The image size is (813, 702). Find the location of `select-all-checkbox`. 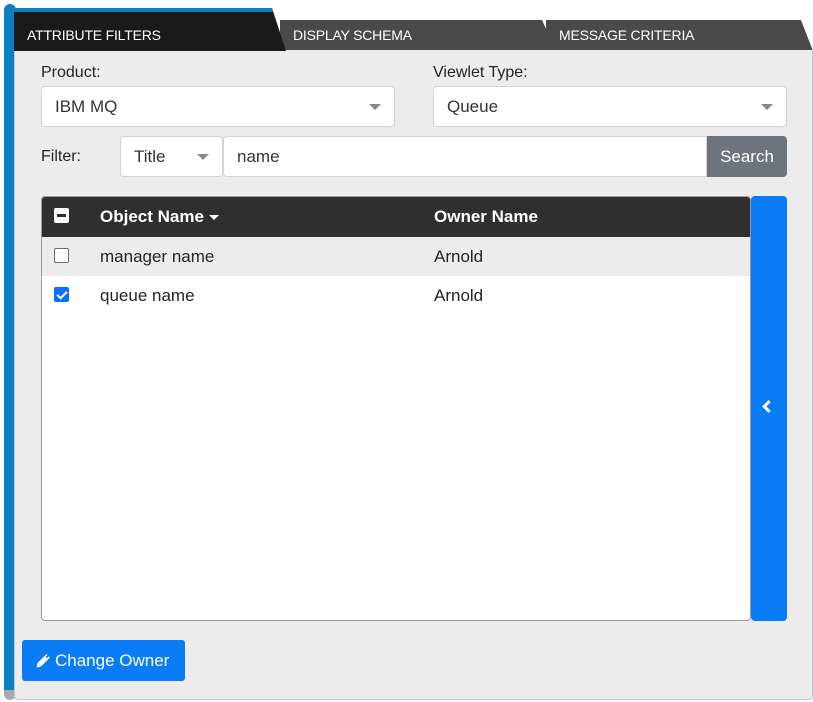

select-all-checkbox is located at coordinates (61, 215).